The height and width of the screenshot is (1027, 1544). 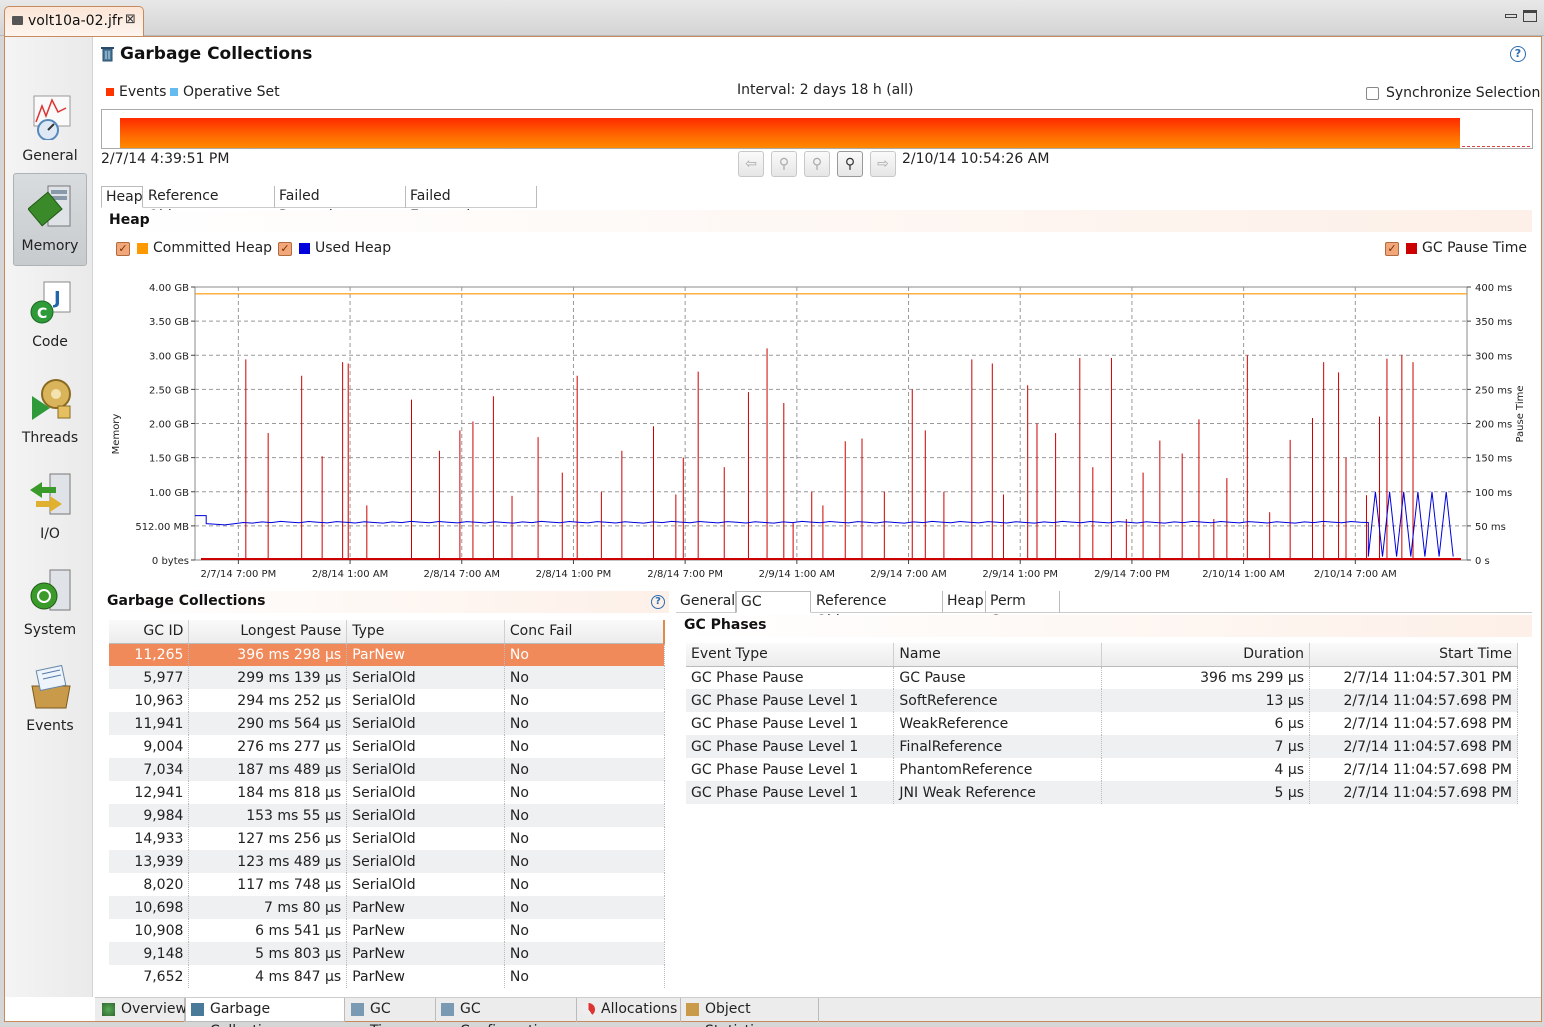 What do you see at coordinates (387, 976) in the screenshot?
I see `gc-table-row: 7,652 4 ms 847 μs ParNew No` at bounding box center [387, 976].